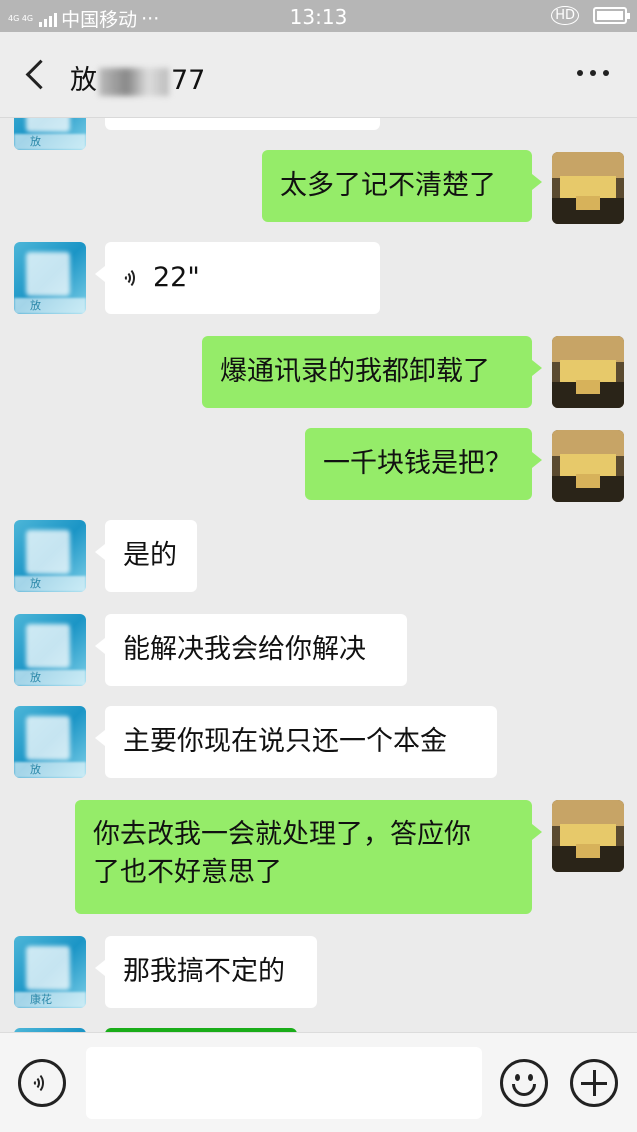 Image resolution: width=637 pixels, height=1132 pixels. I want to click on battery-icon, so click(611, 15).